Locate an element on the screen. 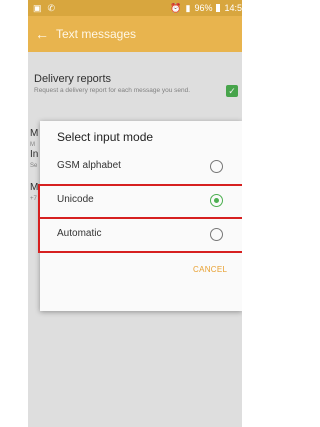 This screenshot has height=427, width=320. dialog-title: Select input mode is located at coordinates (105, 137).